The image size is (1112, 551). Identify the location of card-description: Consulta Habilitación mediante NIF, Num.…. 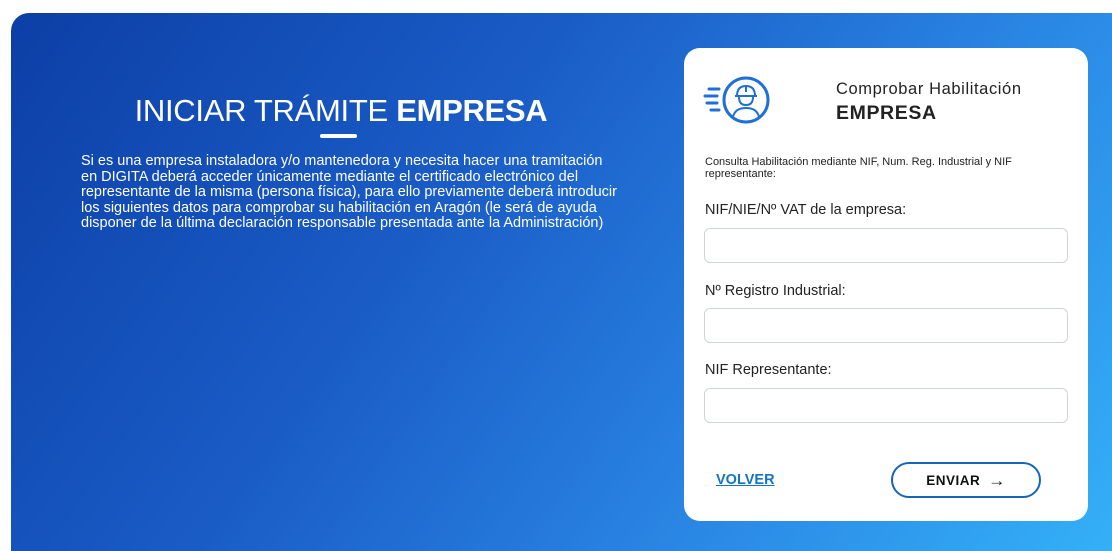
(858, 168).